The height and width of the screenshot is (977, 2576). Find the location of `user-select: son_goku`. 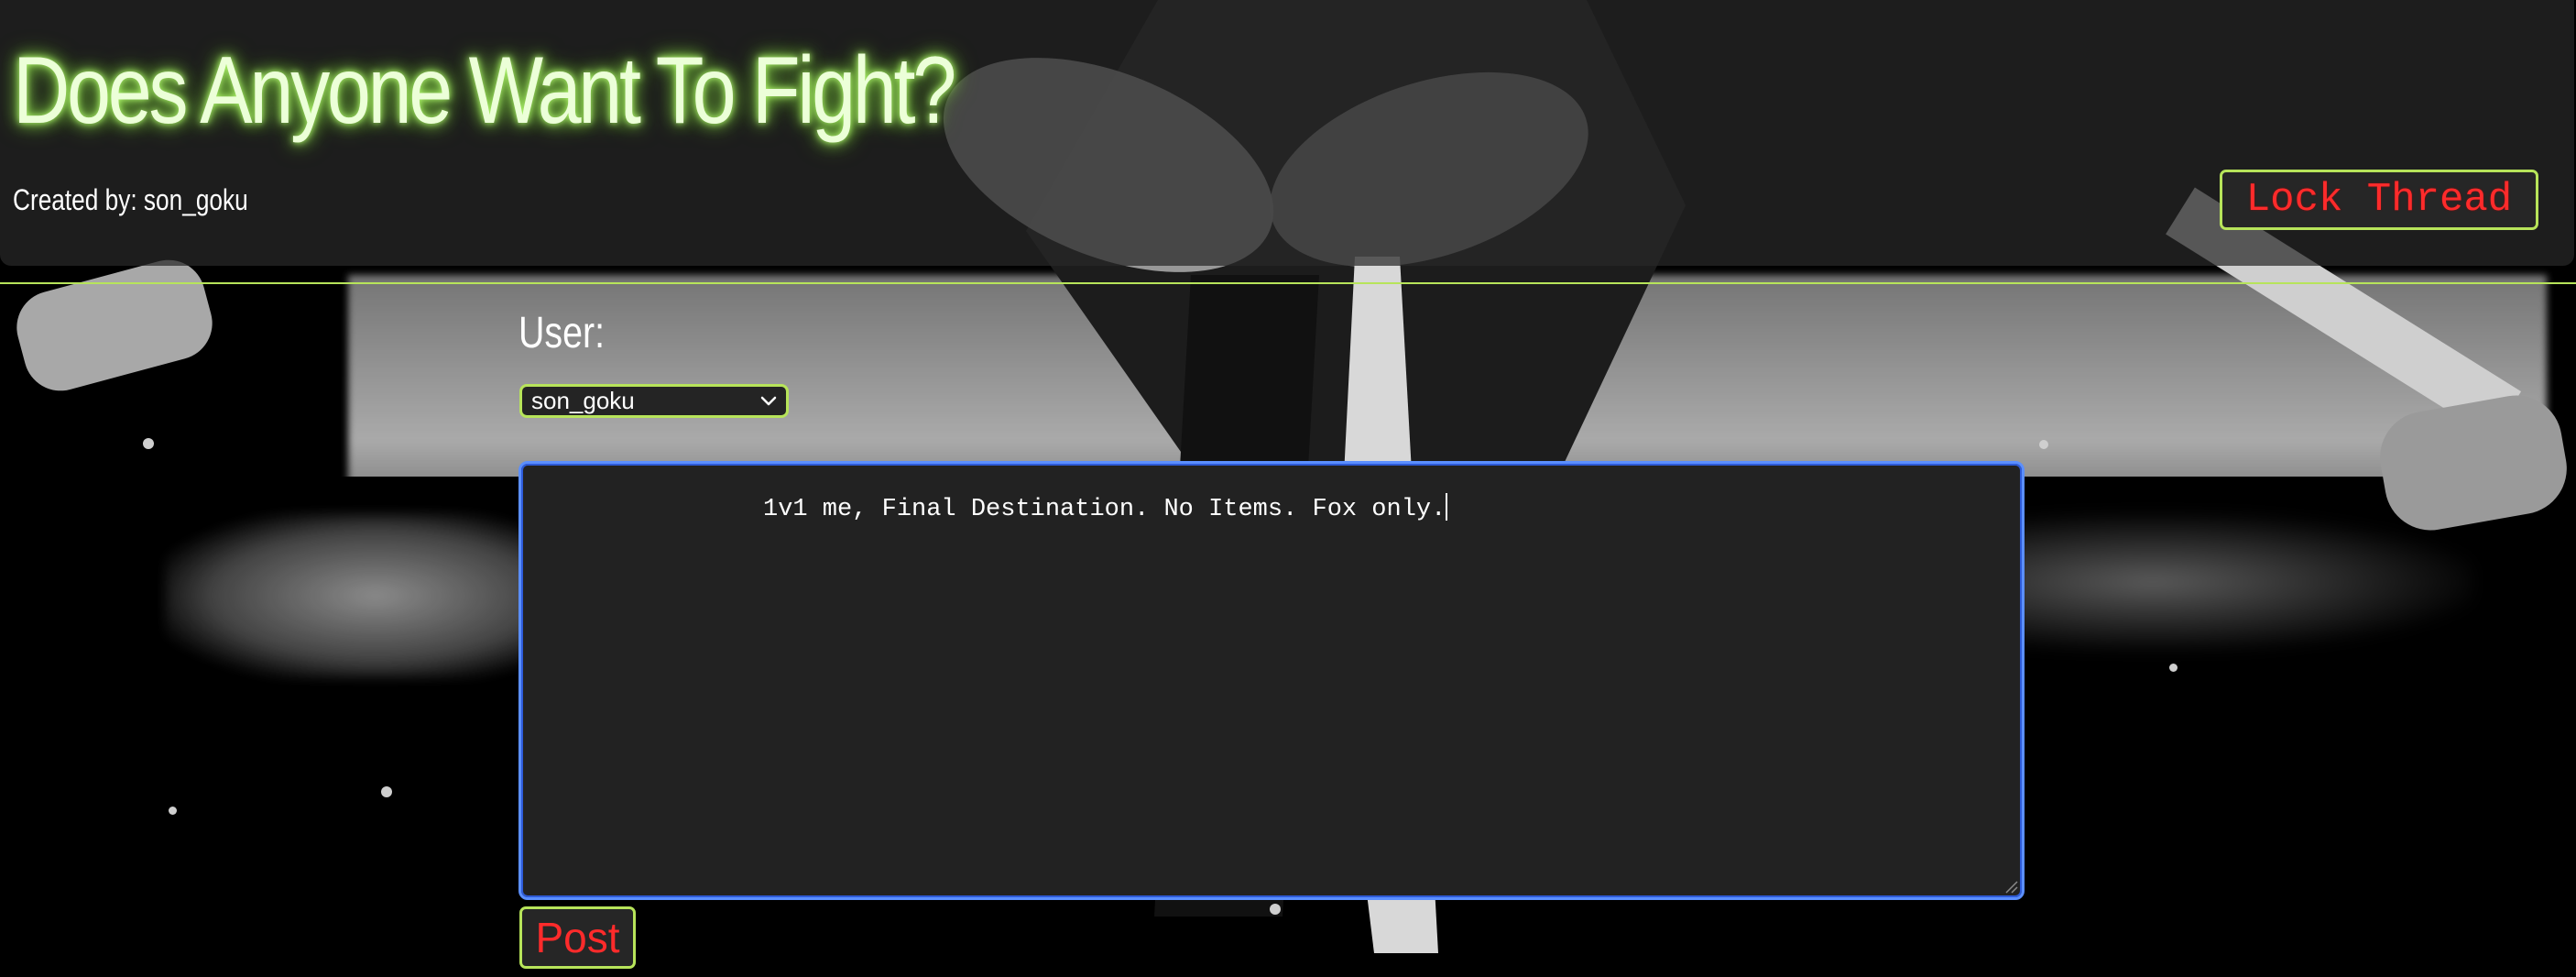

user-select: son_goku is located at coordinates (654, 401).